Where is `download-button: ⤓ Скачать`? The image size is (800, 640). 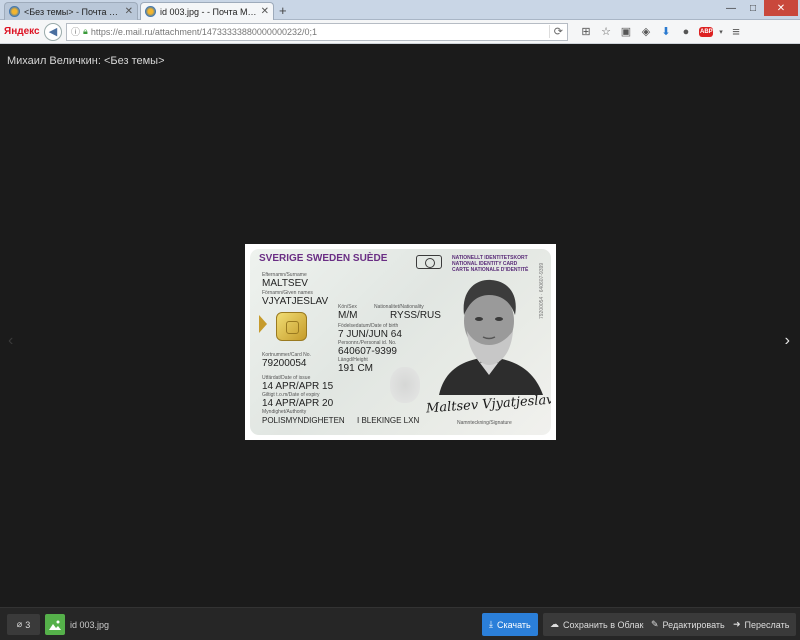
download-button: ⤓ Скачать is located at coordinates (510, 624).